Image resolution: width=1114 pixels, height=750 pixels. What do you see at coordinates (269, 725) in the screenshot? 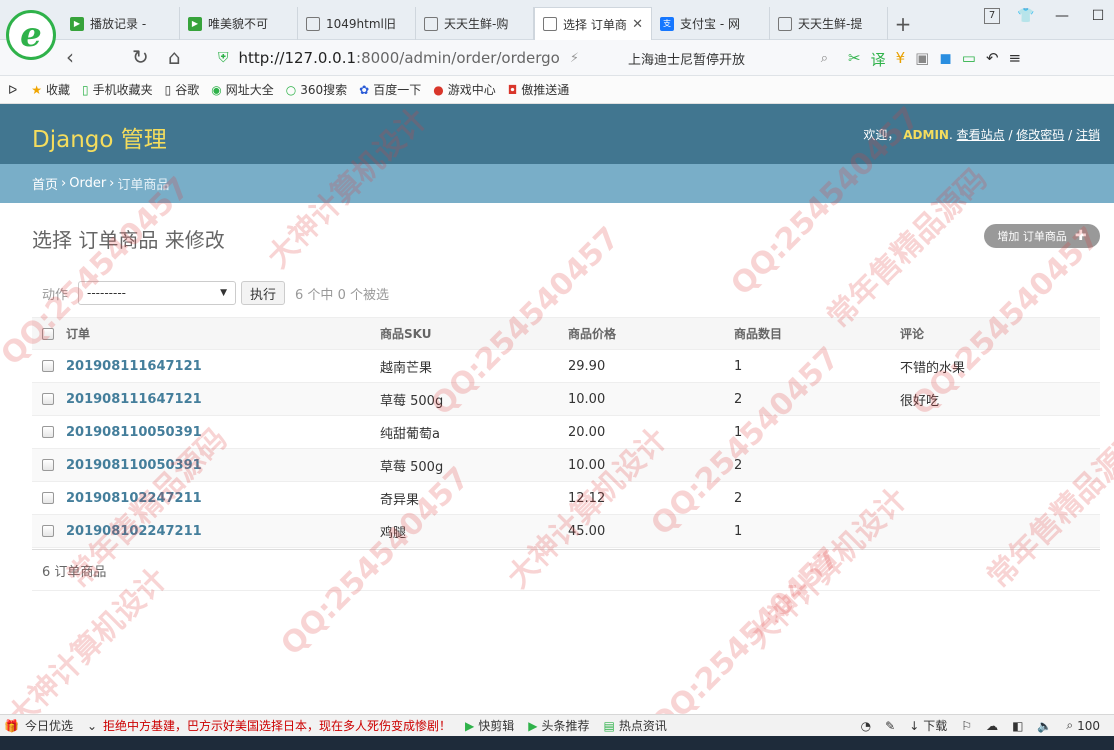
I see `news-ticker: ⌄ 拒绝中方基建，巴方示好美国选择日本，现在多人死伤变成惨剧！` at bounding box center [269, 725].